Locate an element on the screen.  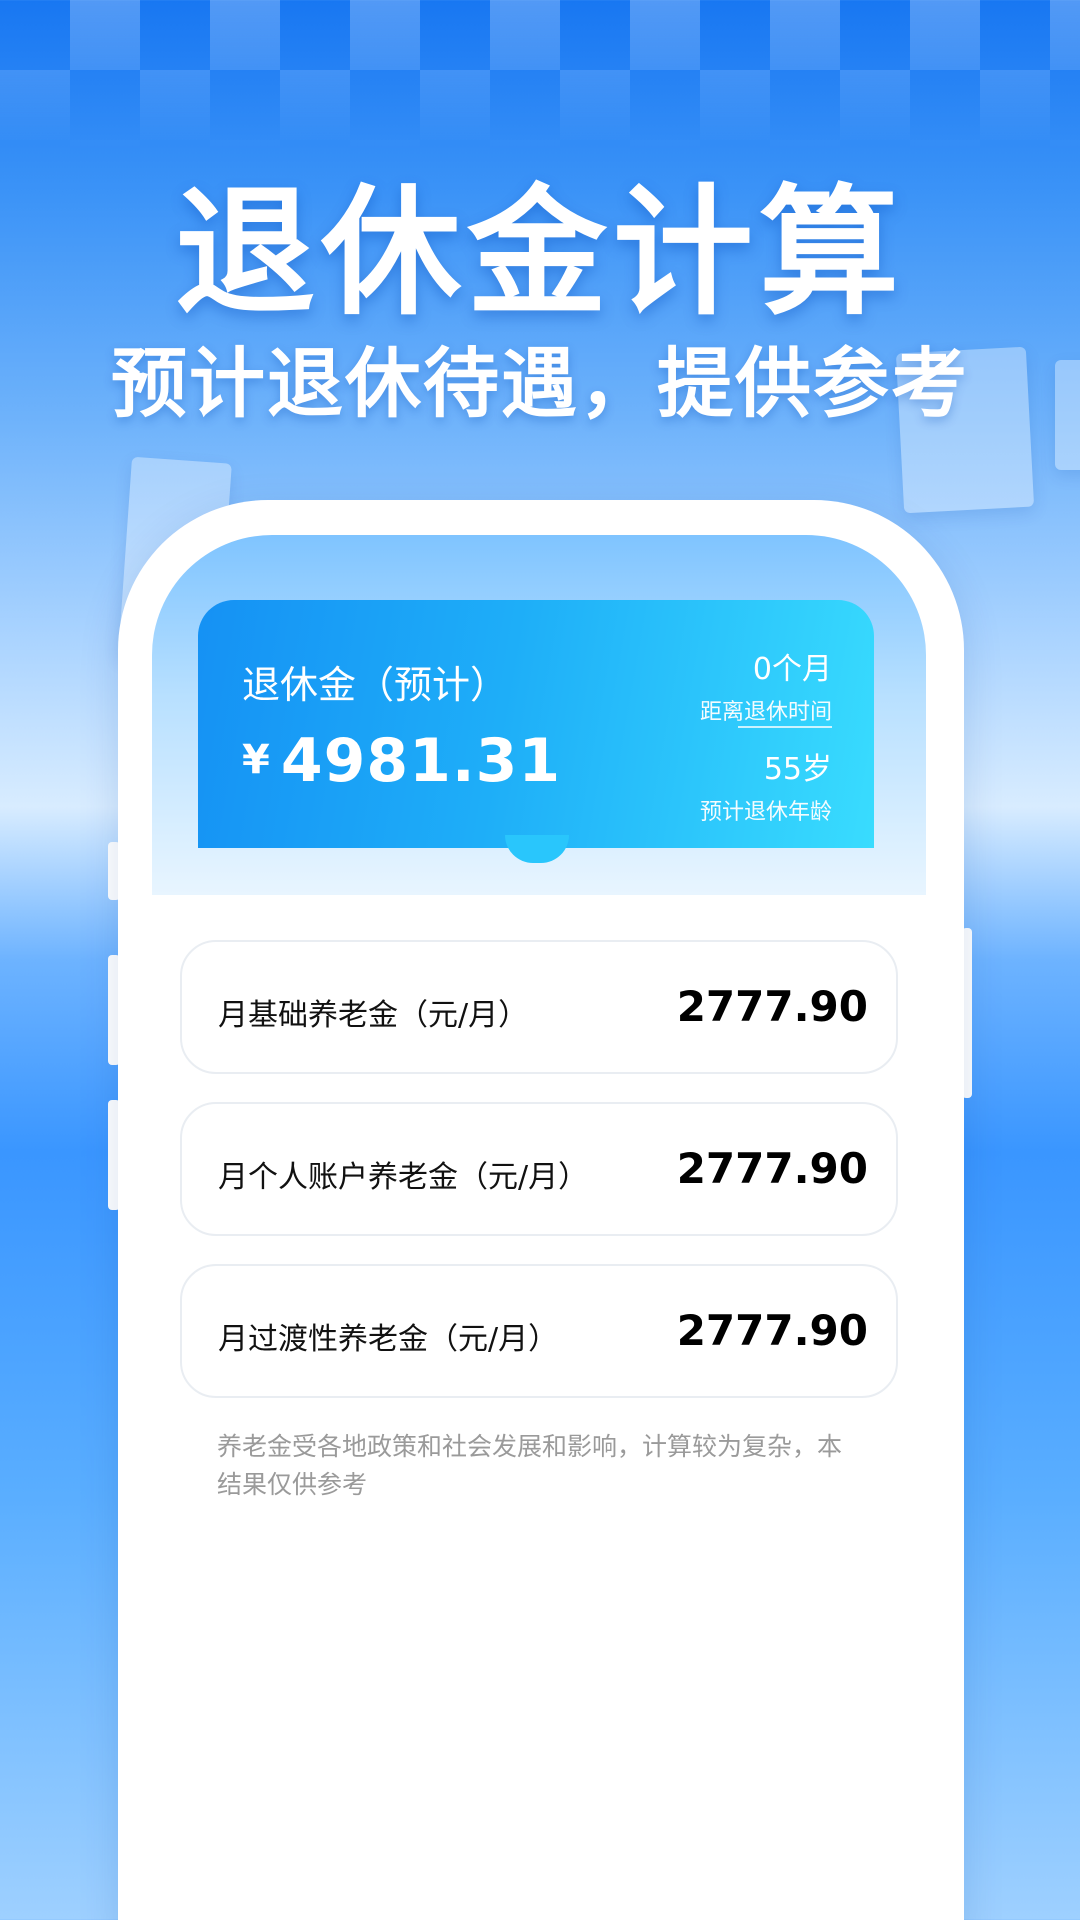
months-to-retire-caption: 距离退休时间 is located at coordinates (765, 712).